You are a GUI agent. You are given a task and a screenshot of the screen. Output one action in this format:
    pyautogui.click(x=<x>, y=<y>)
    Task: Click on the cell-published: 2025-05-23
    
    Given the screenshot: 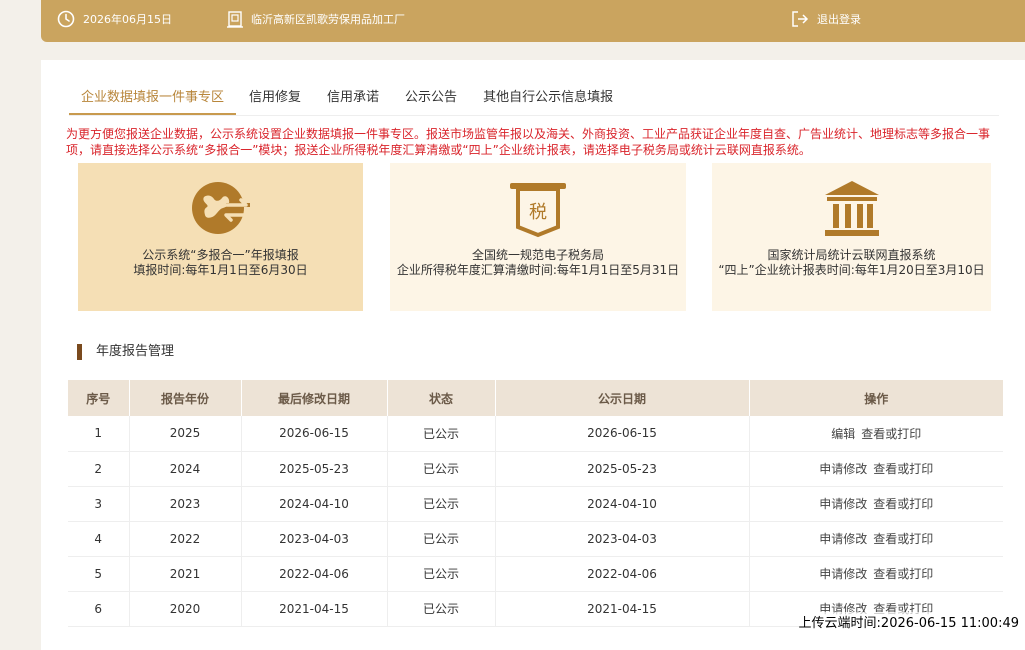 What is the action you would take?
    pyautogui.click(x=622, y=468)
    